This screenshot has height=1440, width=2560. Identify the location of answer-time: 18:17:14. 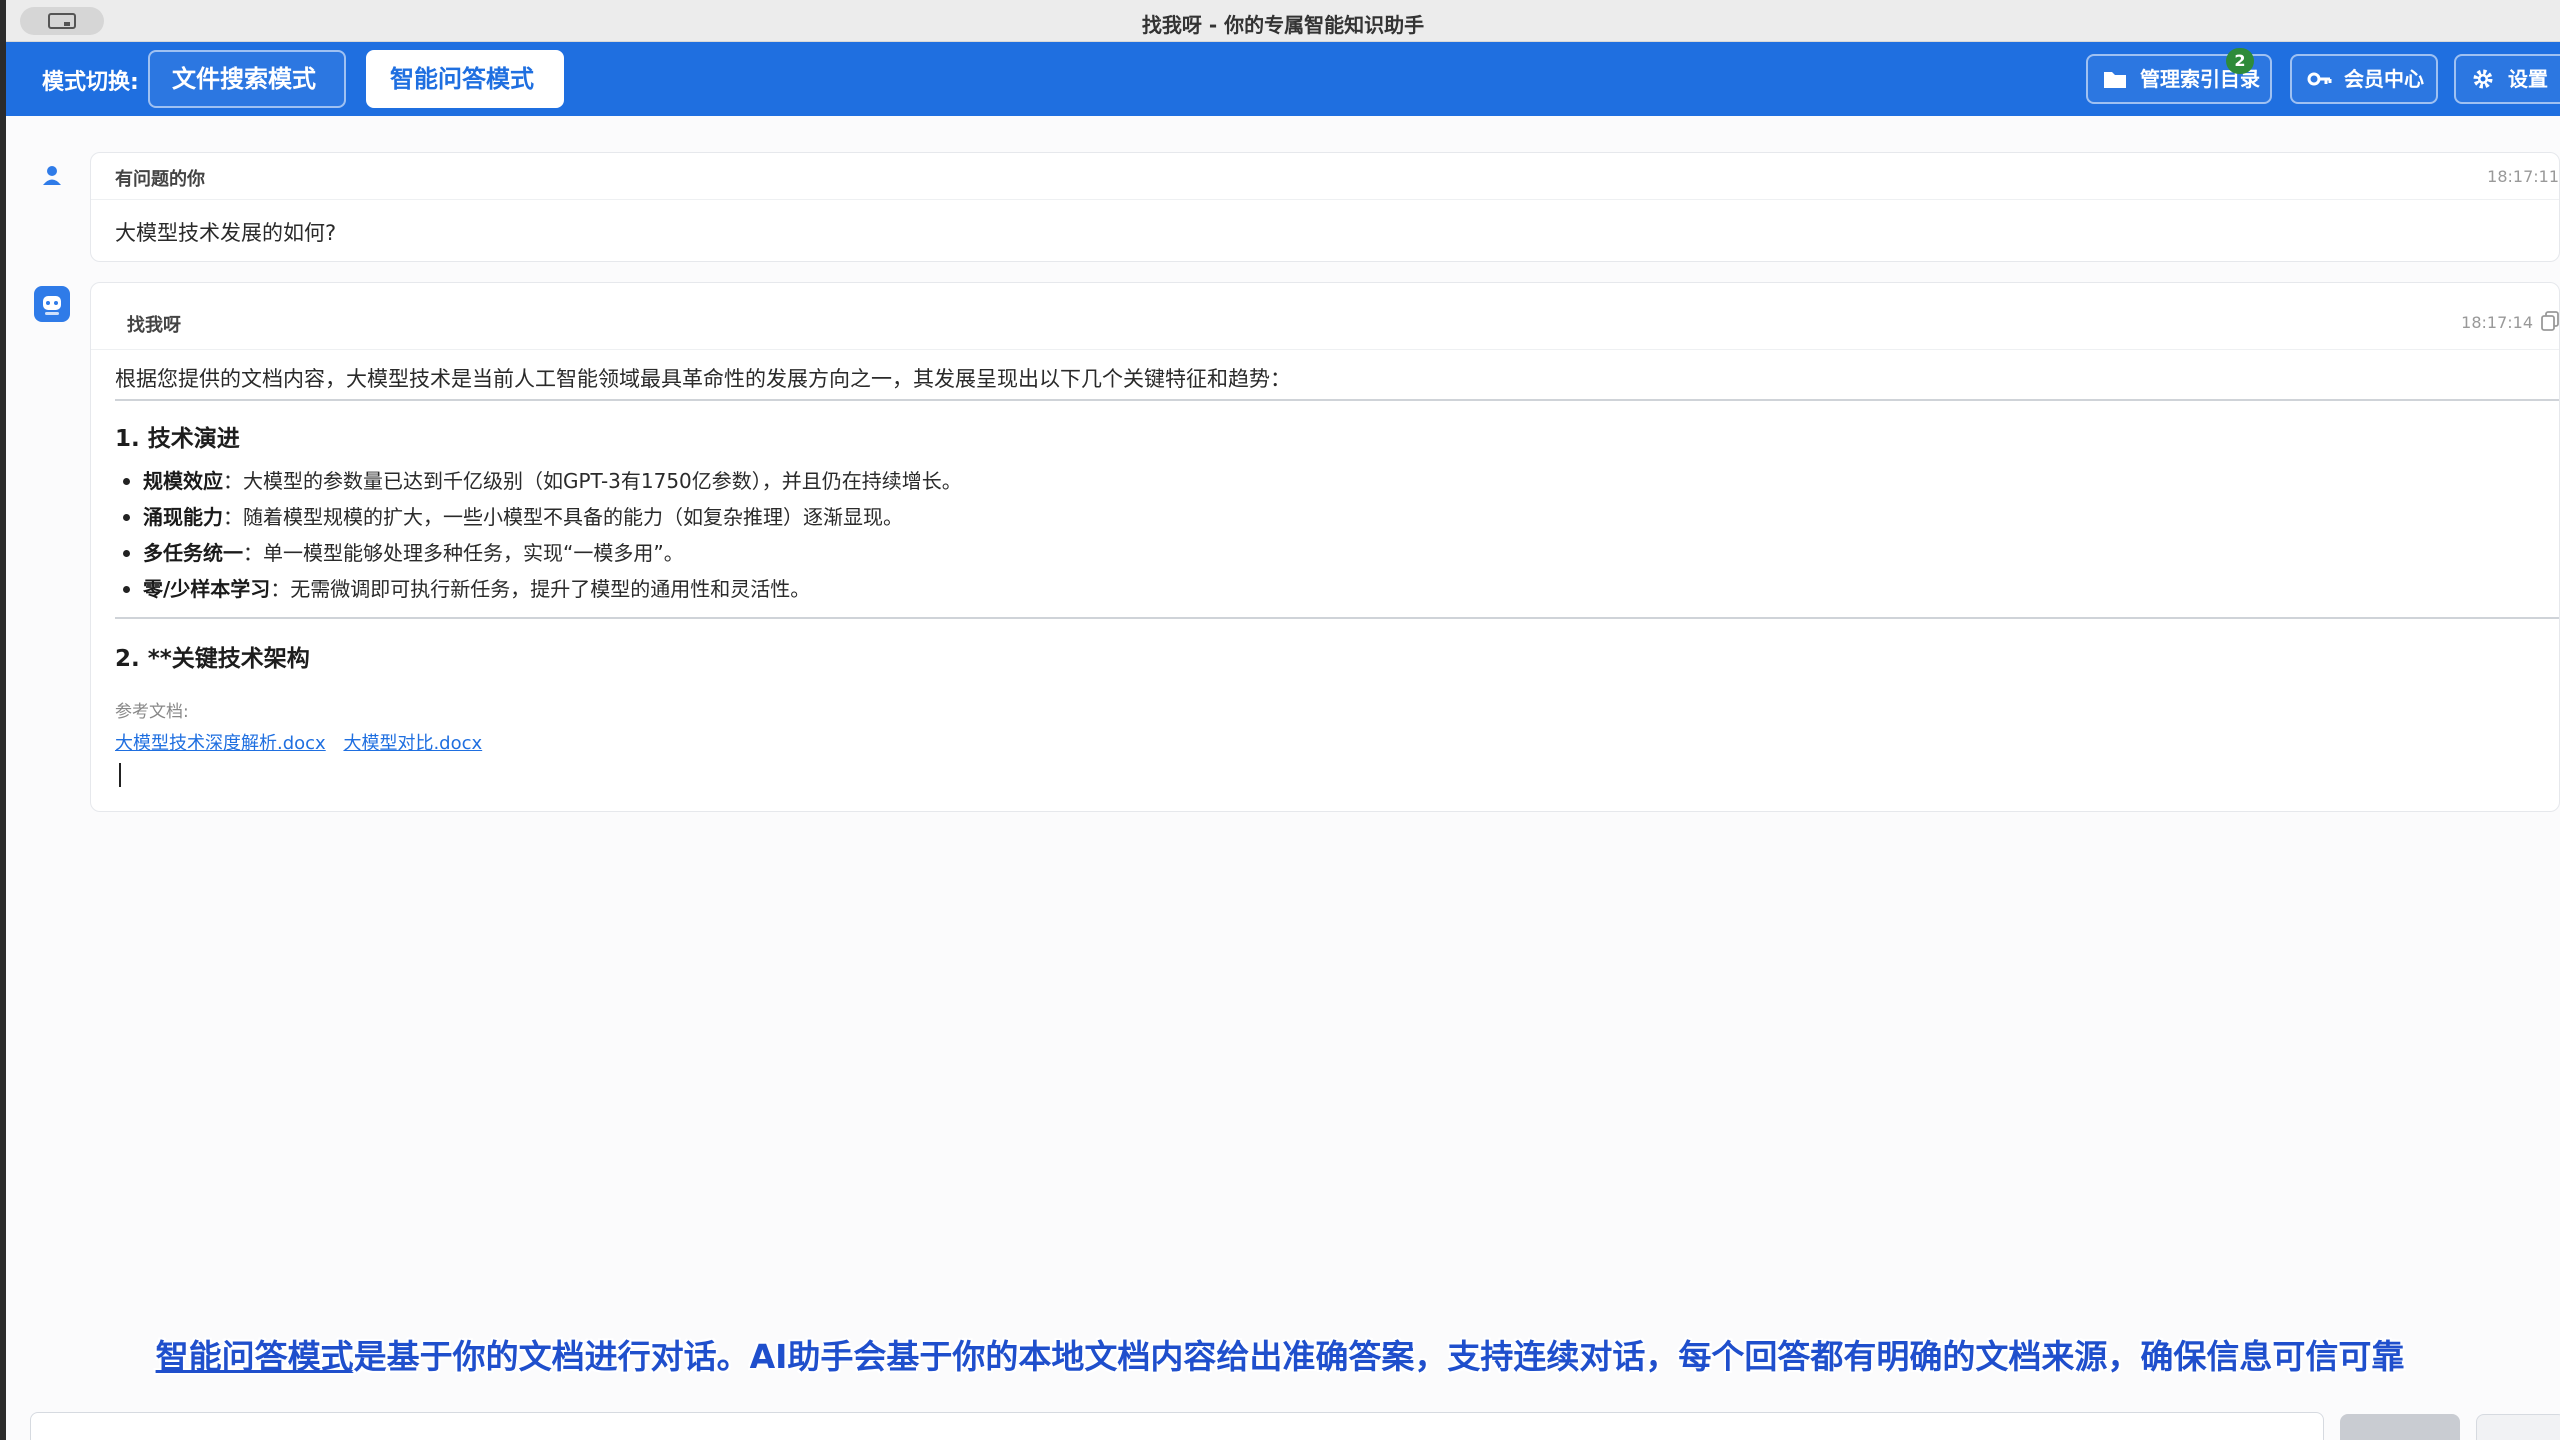
(2497, 322).